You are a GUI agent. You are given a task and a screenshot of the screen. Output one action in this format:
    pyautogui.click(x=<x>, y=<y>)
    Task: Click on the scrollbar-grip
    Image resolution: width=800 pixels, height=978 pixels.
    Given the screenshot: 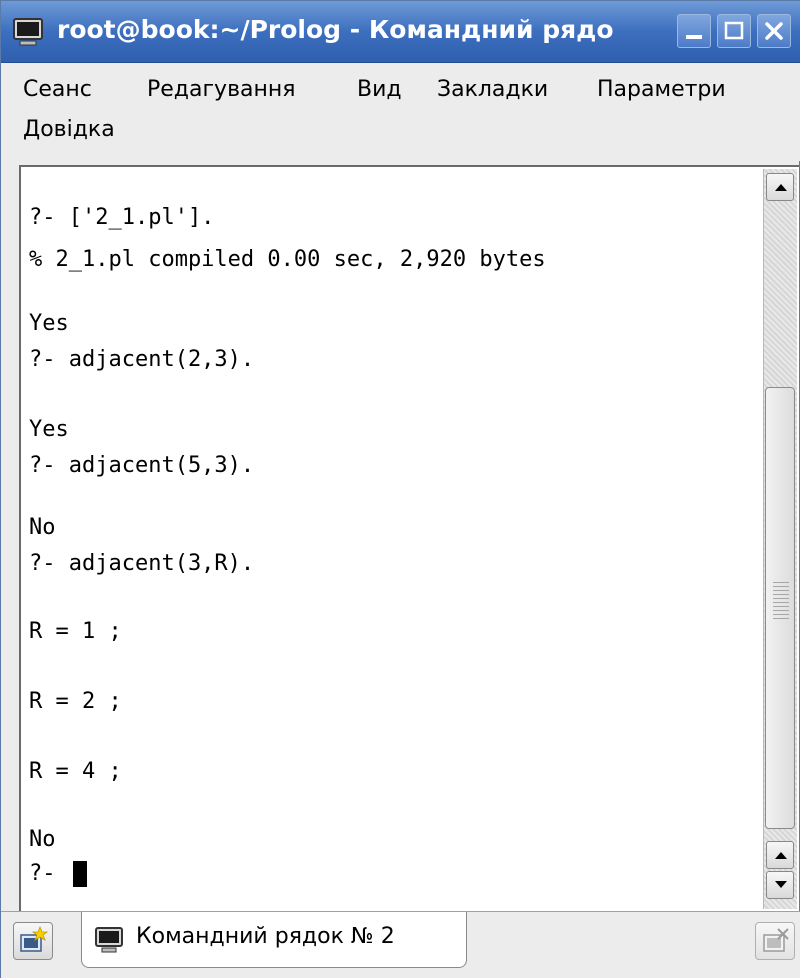 What is the action you would take?
    pyautogui.click(x=781, y=602)
    